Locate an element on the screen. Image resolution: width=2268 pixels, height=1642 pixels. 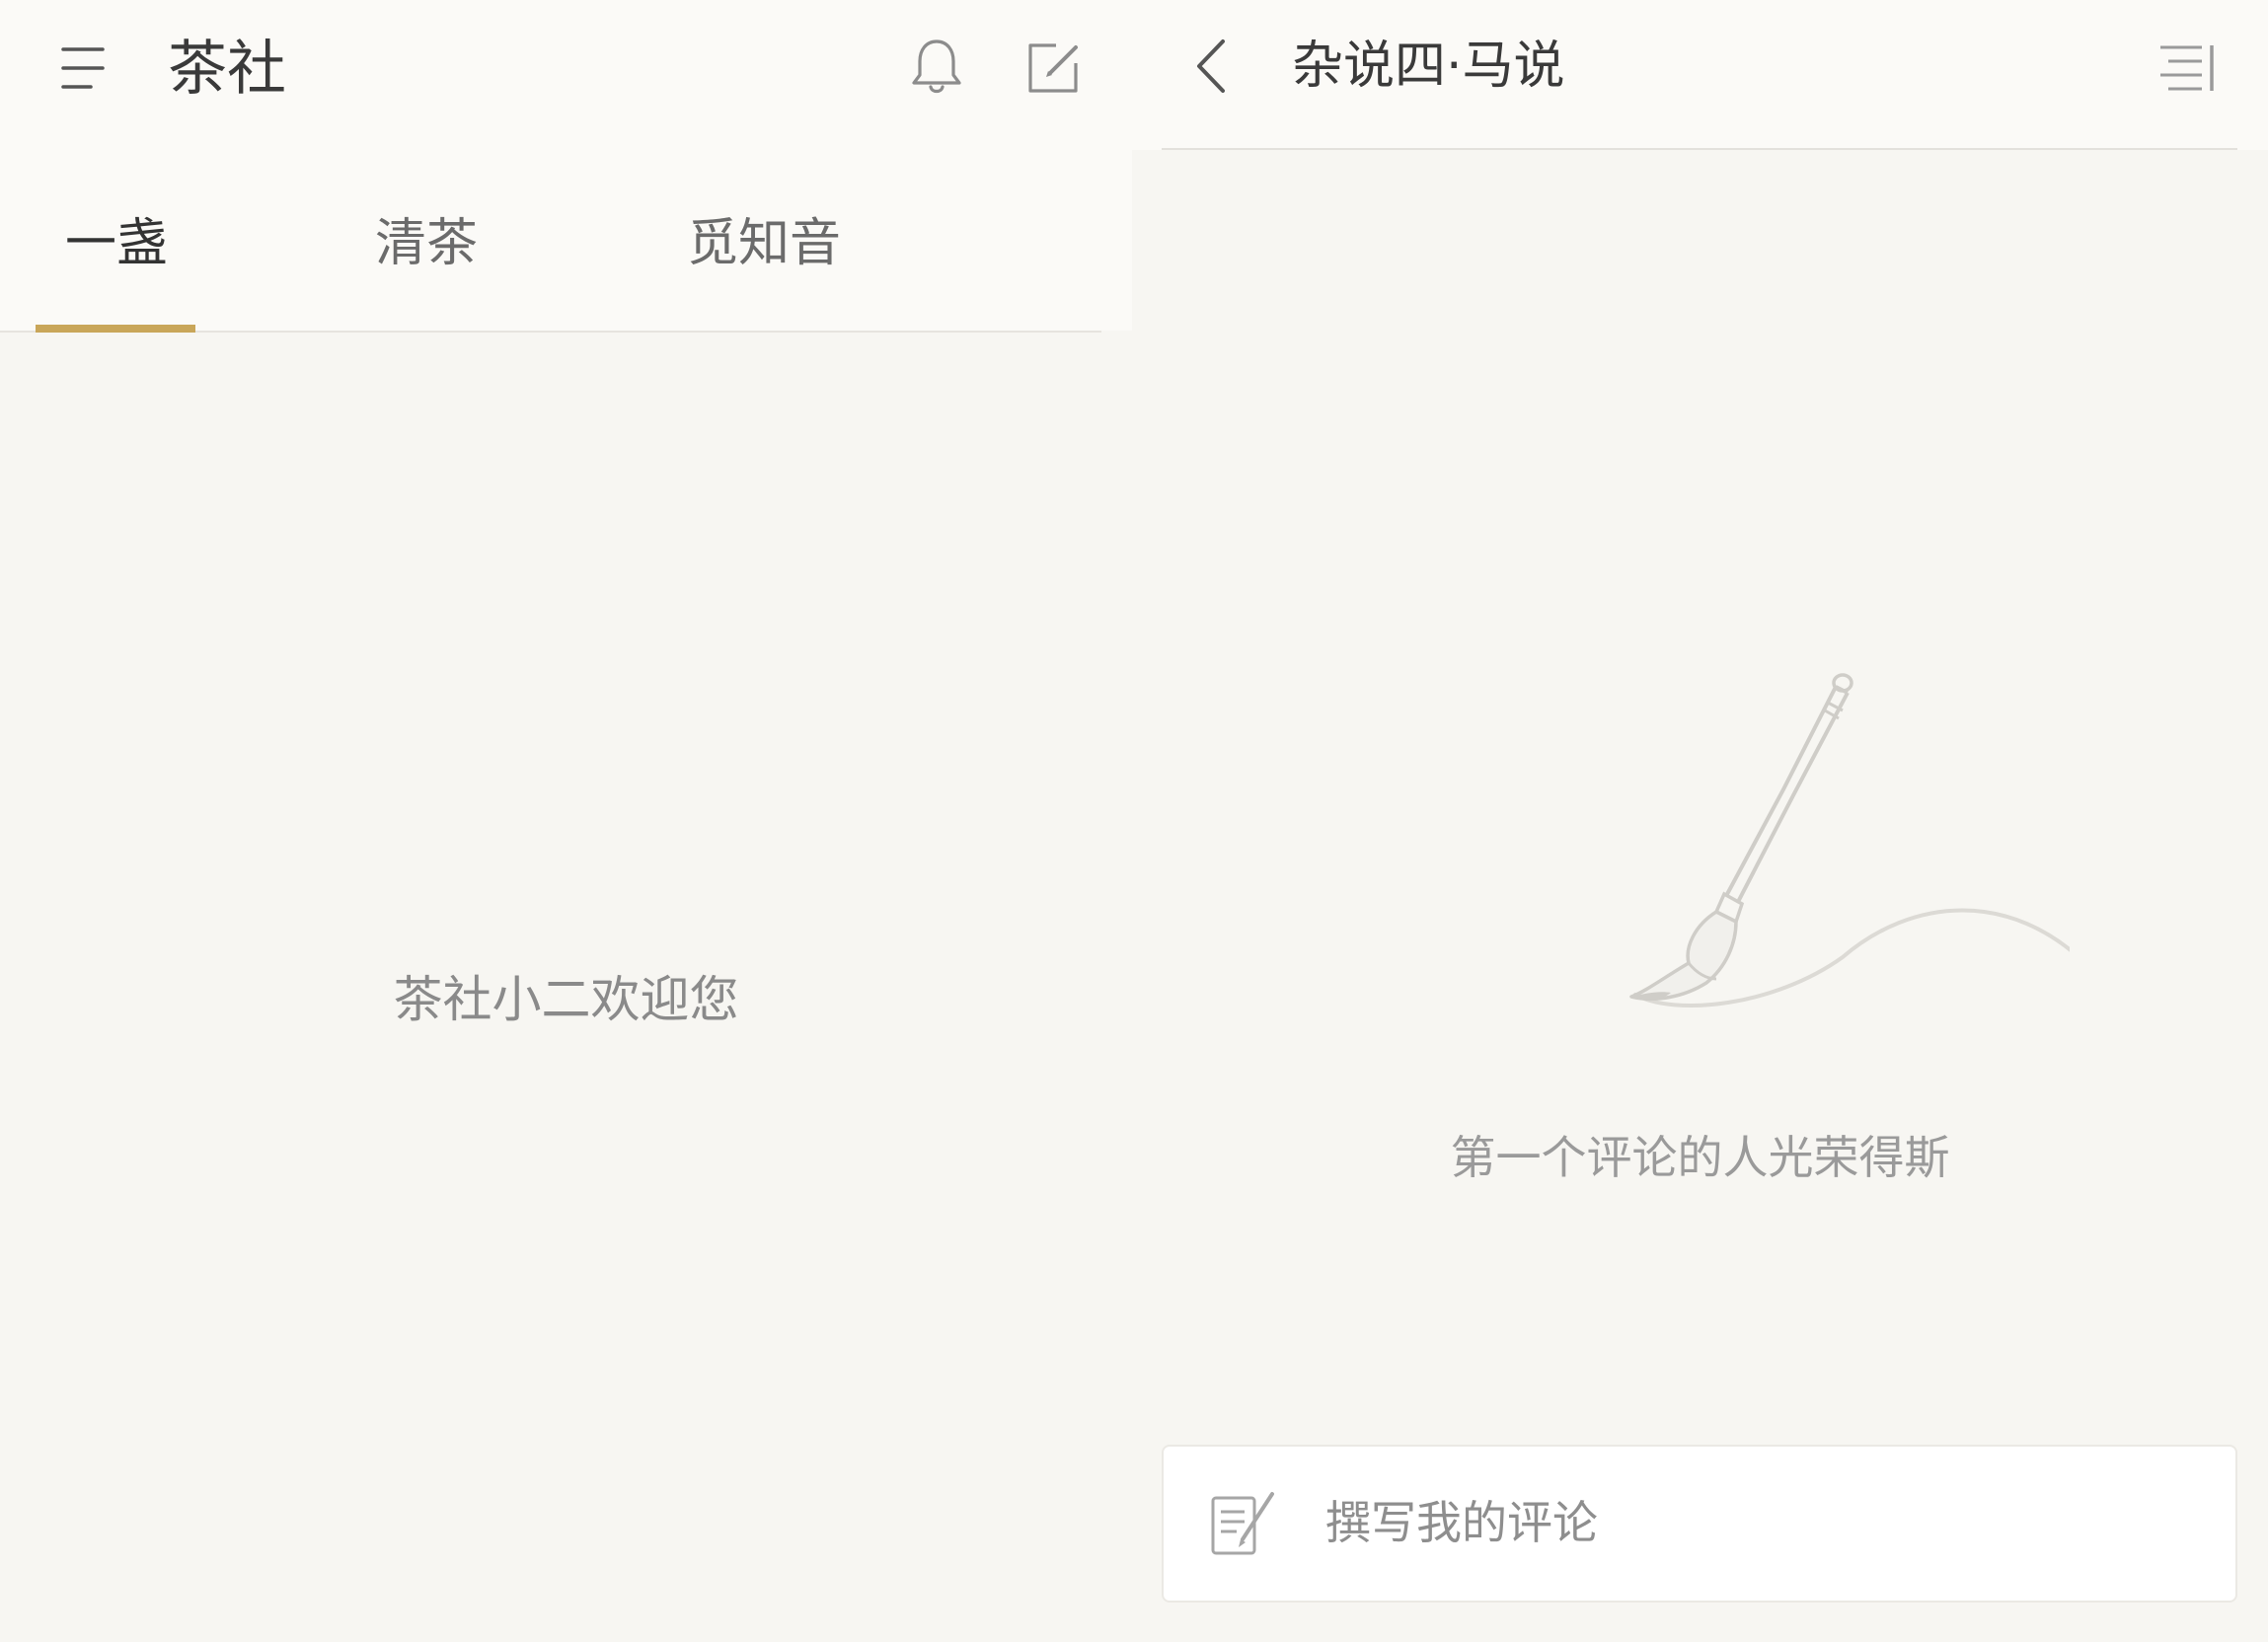
bell-icon is located at coordinates (937, 67).